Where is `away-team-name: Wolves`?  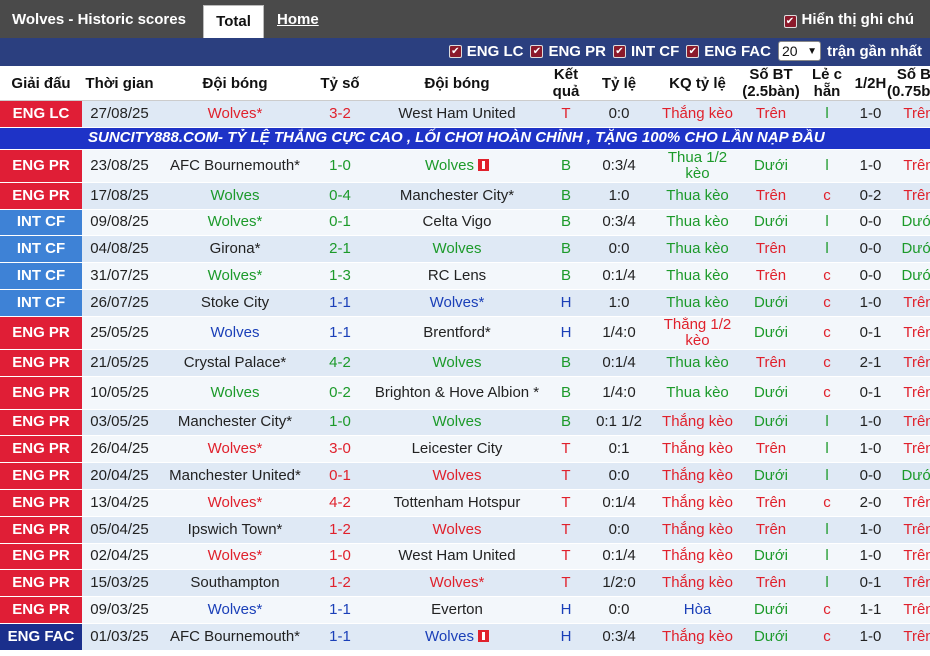 away-team-name: Wolves is located at coordinates (457, 529).